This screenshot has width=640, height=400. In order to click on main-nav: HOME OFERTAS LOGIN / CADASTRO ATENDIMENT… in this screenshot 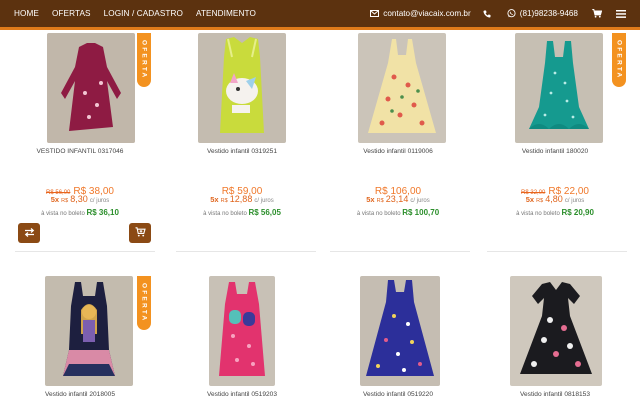, I will do `click(134, 13)`.